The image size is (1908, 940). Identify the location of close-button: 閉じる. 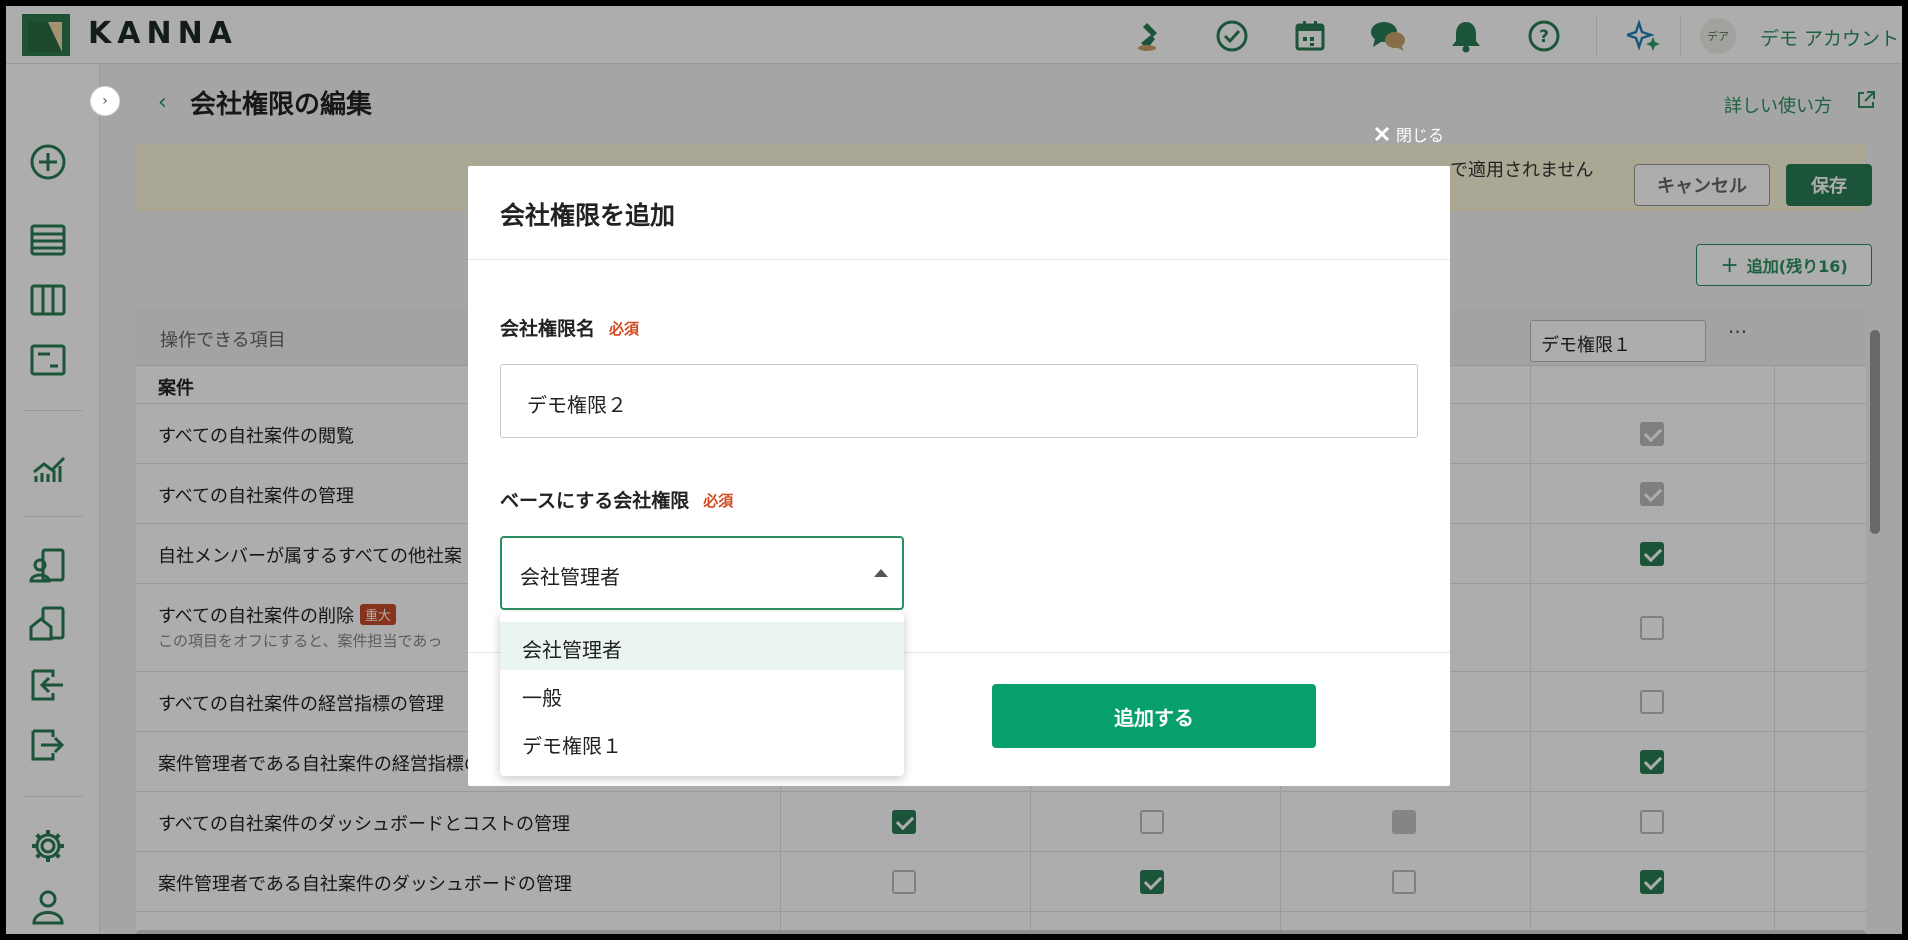
(1409, 134).